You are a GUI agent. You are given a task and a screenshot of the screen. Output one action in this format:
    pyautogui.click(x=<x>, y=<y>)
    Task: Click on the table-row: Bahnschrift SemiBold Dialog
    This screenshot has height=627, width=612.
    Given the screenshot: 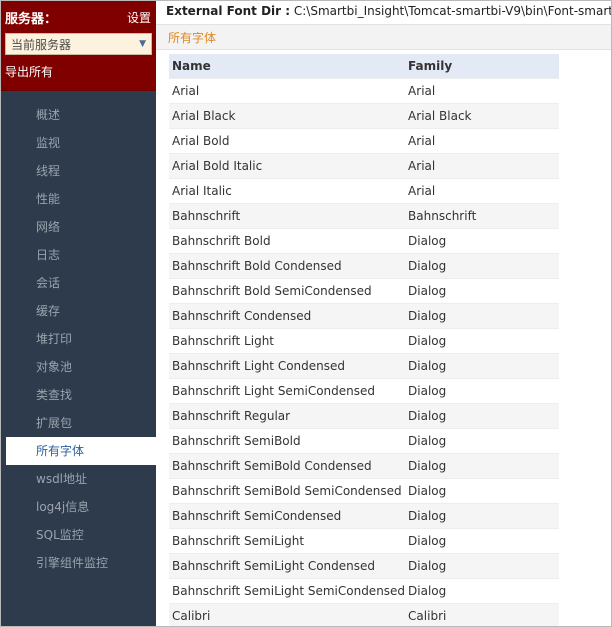 What is the action you would take?
    pyautogui.click(x=364, y=440)
    